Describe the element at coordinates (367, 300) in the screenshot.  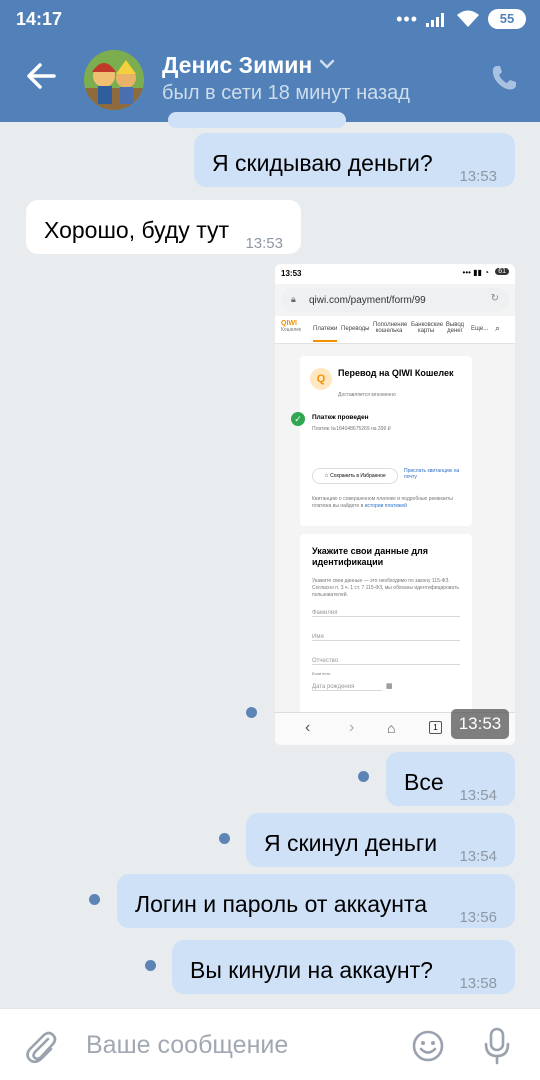
I see `attachment-url: qiwi.com/payment/form/99` at that location.